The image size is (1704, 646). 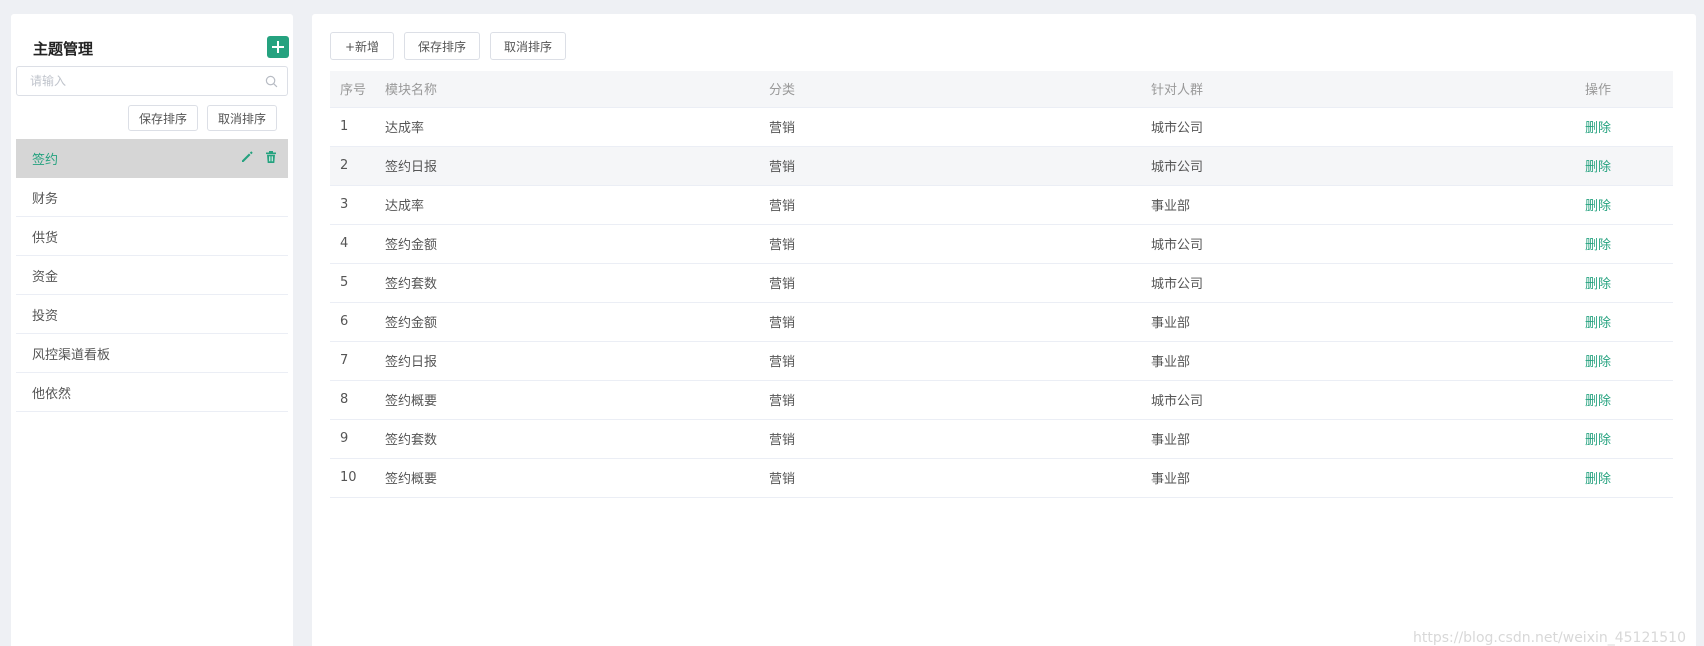 What do you see at coordinates (152, 314) in the screenshot?
I see `topic-item-investment: 投资` at bounding box center [152, 314].